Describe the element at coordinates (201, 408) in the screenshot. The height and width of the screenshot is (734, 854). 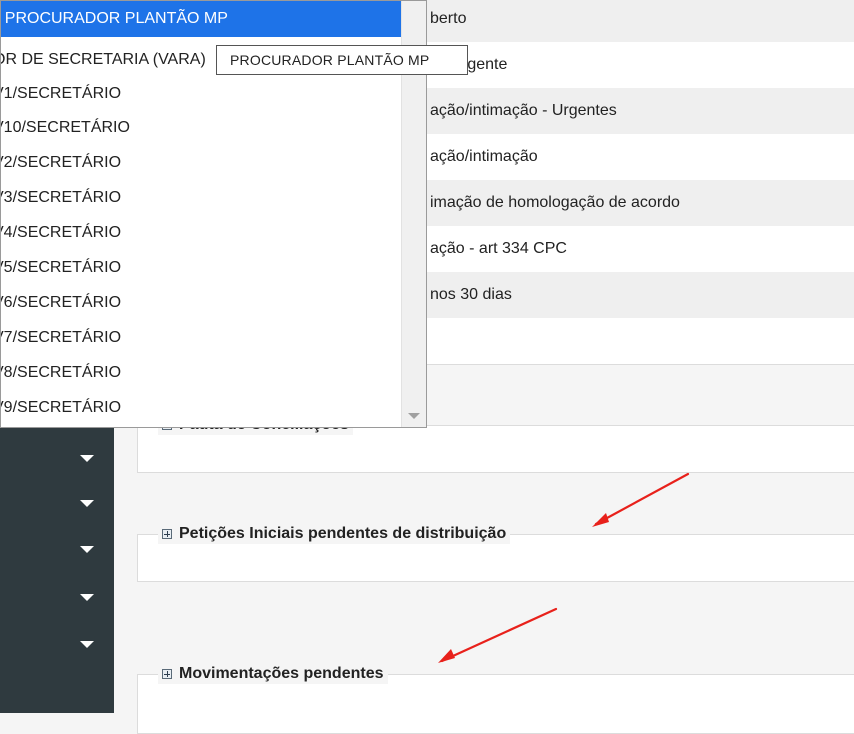
I see `dropdown-option: V9/SECRETÁRIO` at that location.